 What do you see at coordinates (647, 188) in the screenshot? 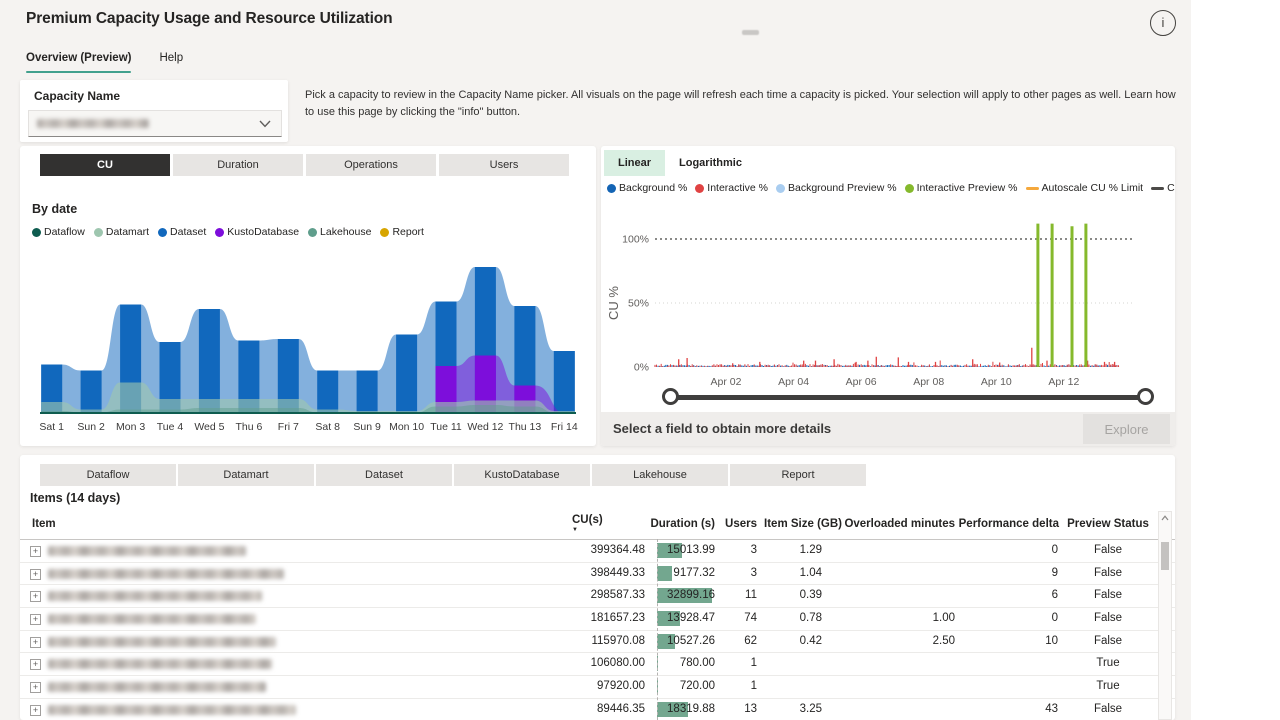
I see `legend-item-background-%: Background %` at bounding box center [647, 188].